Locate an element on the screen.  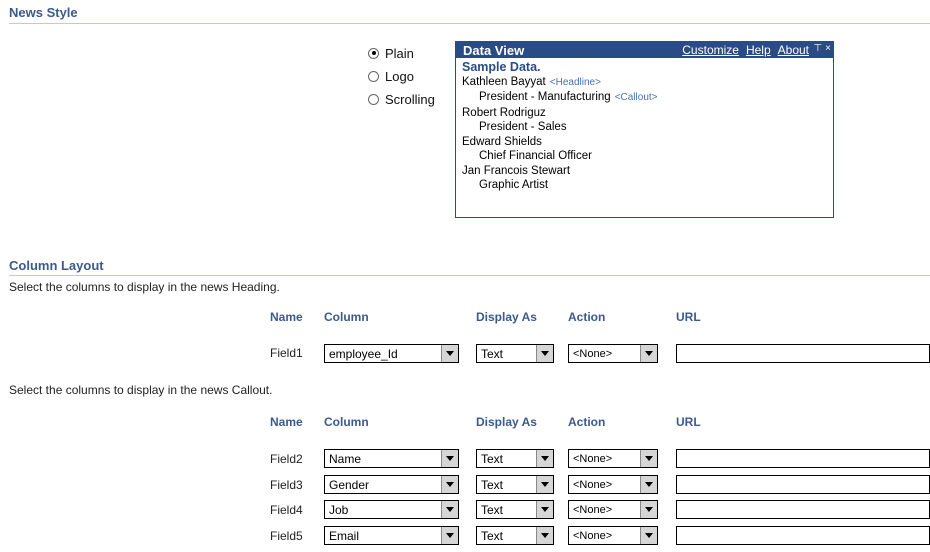
data-line: Chief Financial Officer is located at coordinates (535, 156).